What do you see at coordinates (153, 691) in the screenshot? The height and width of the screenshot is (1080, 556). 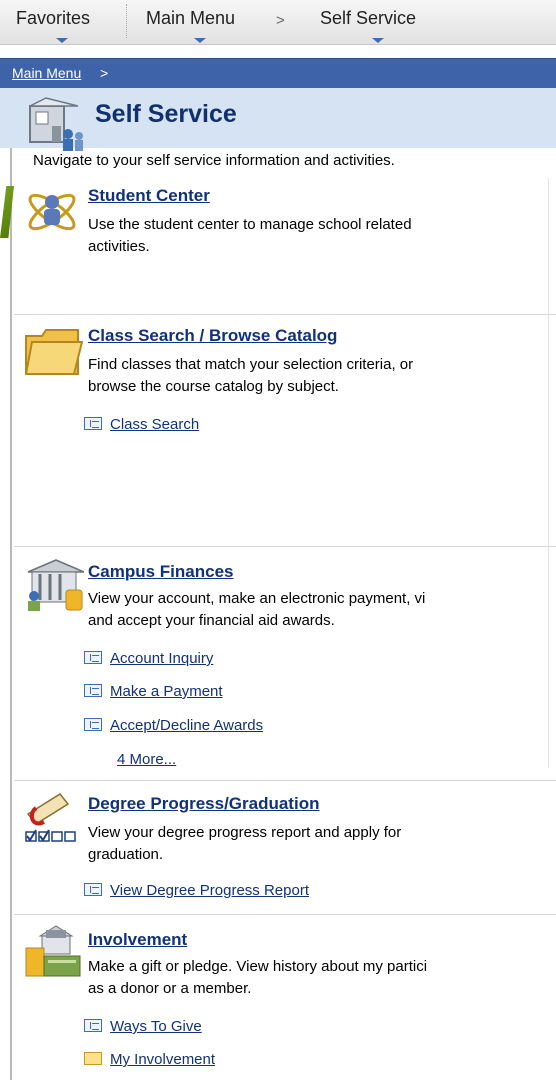 I see `make-a-payment-link: Make a Payment` at bounding box center [153, 691].